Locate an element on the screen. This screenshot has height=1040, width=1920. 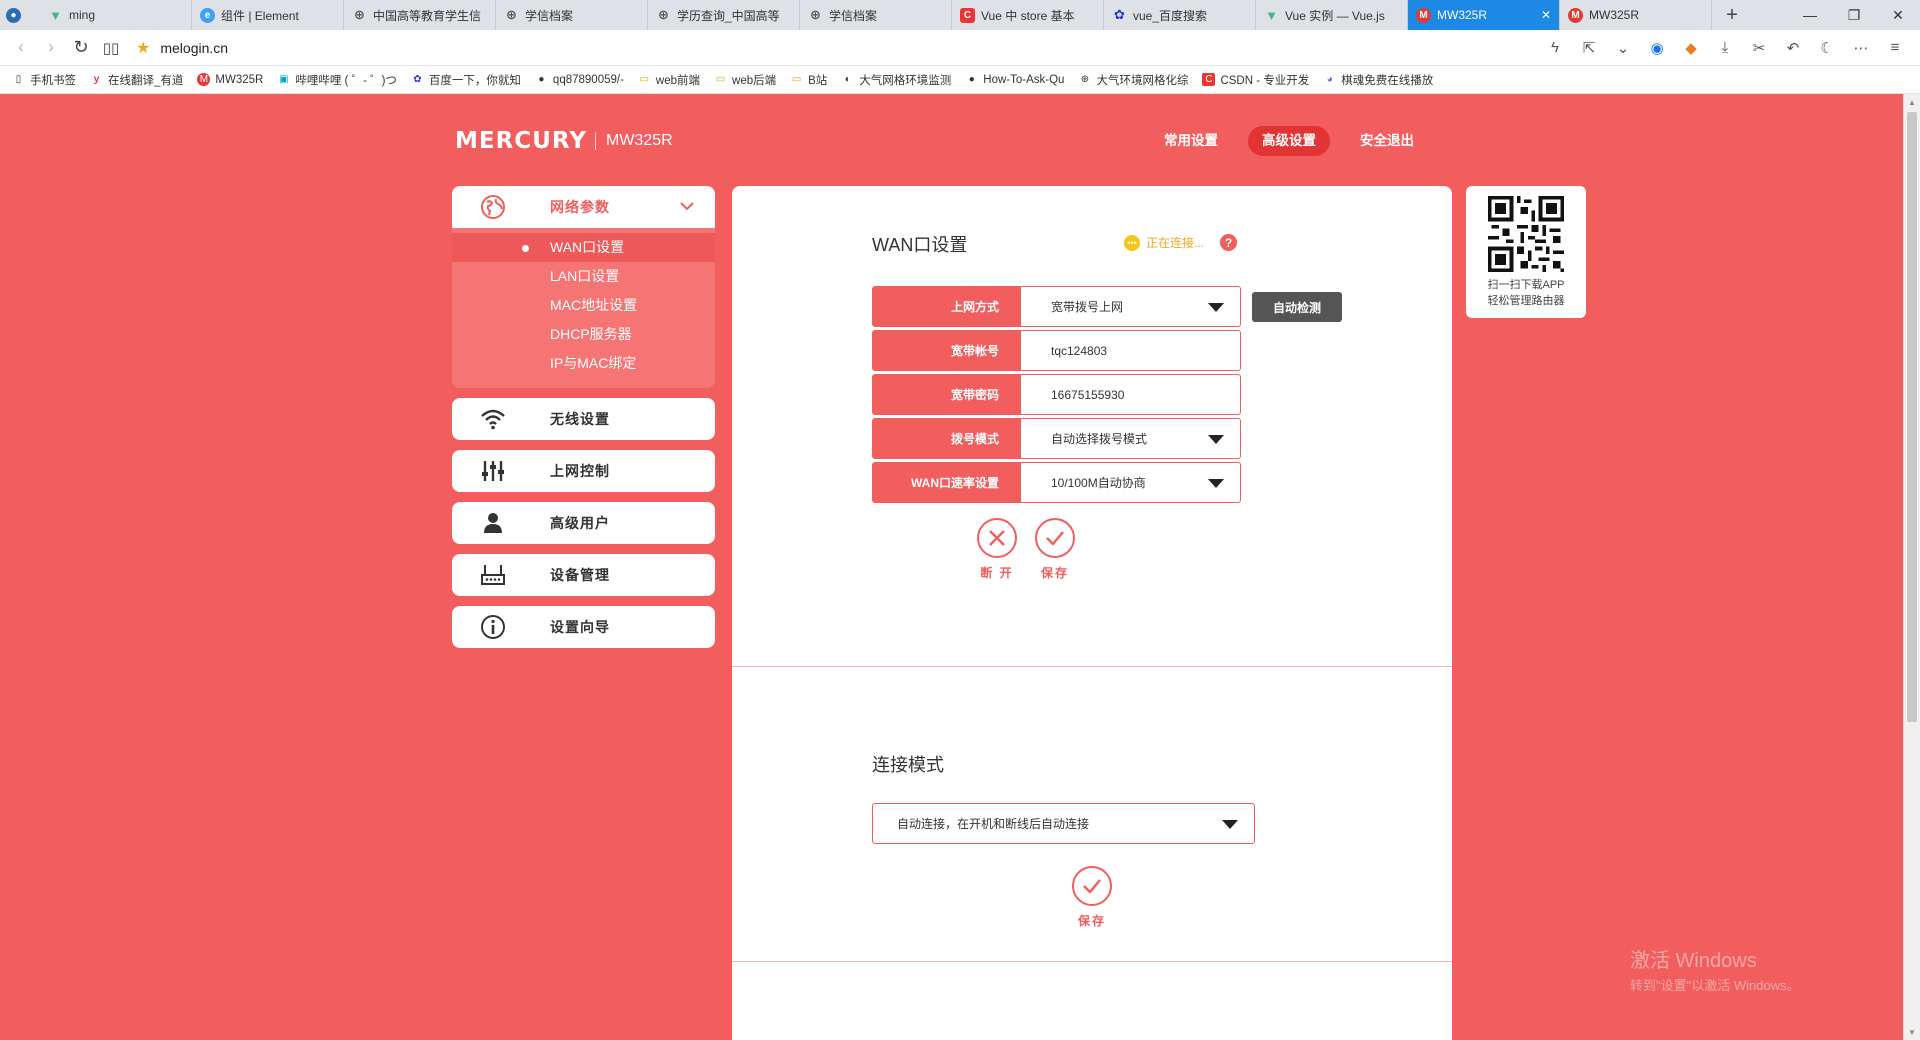
brand-divider is located at coordinates (595, 141).